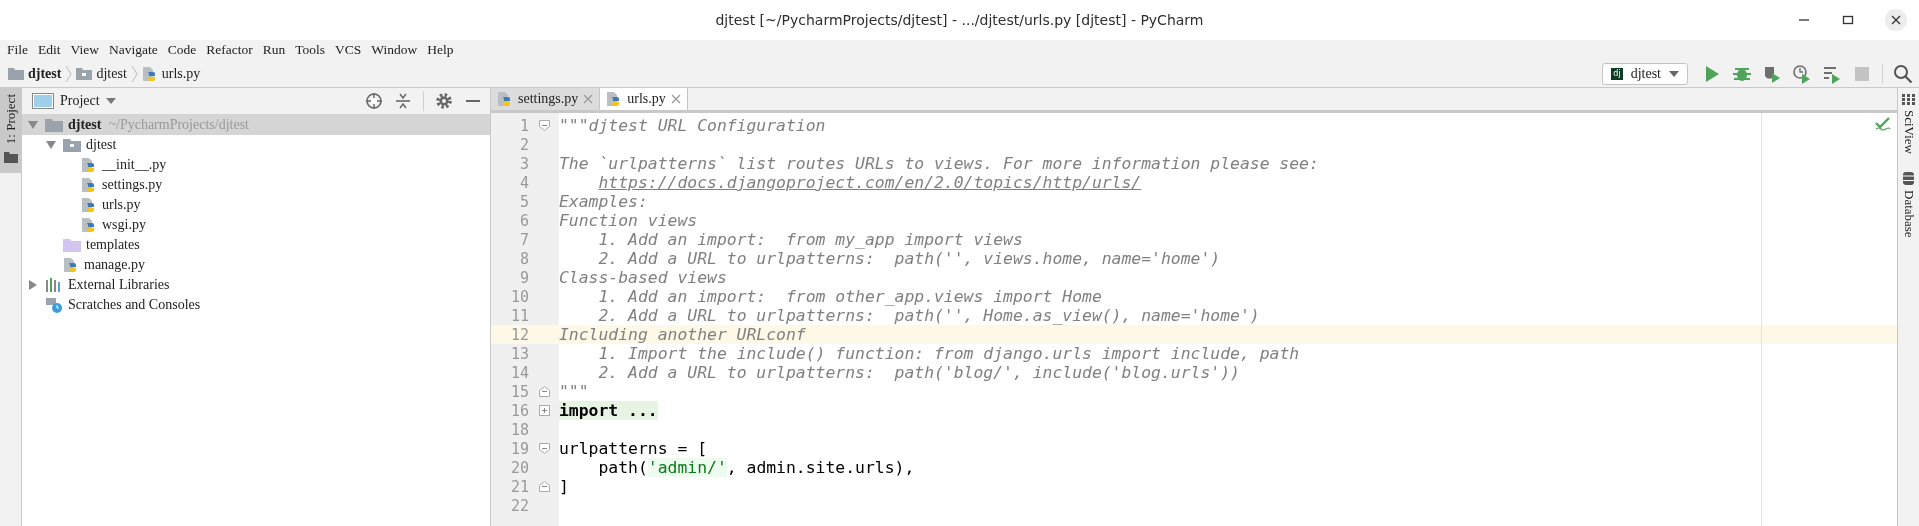  Describe the element at coordinates (310, 50) in the screenshot. I see `menu-item: Tools` at that location.